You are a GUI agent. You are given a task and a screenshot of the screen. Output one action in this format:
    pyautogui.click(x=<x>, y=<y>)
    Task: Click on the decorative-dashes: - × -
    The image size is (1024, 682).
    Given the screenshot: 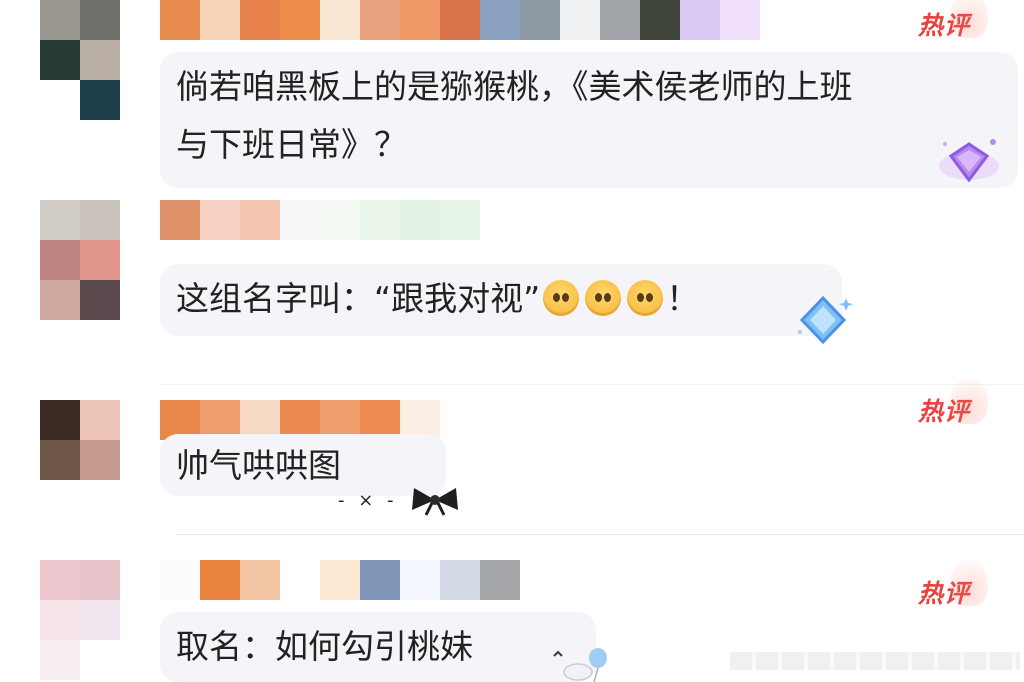 What is the action you would take?
    pyautogui.click(x=368, y=500)
    